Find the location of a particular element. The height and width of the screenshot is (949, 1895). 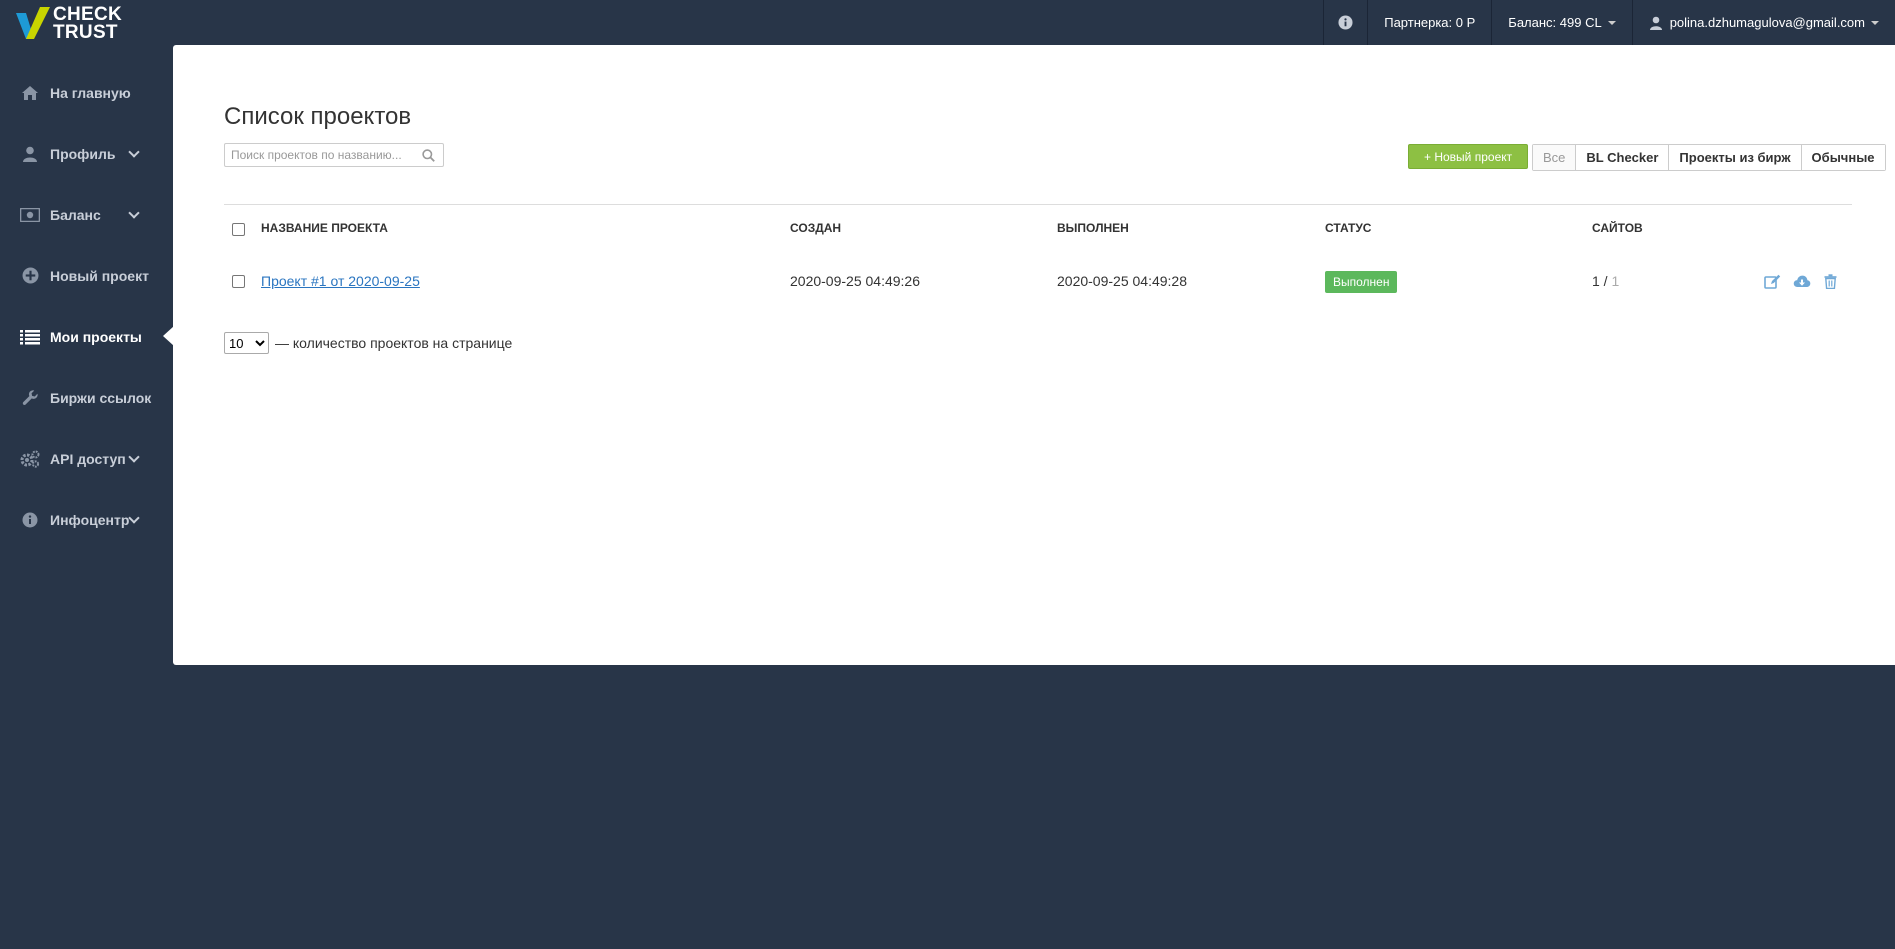

balance-dropdown: Баланс: 499 CL is located at coordinates (1561, 22).